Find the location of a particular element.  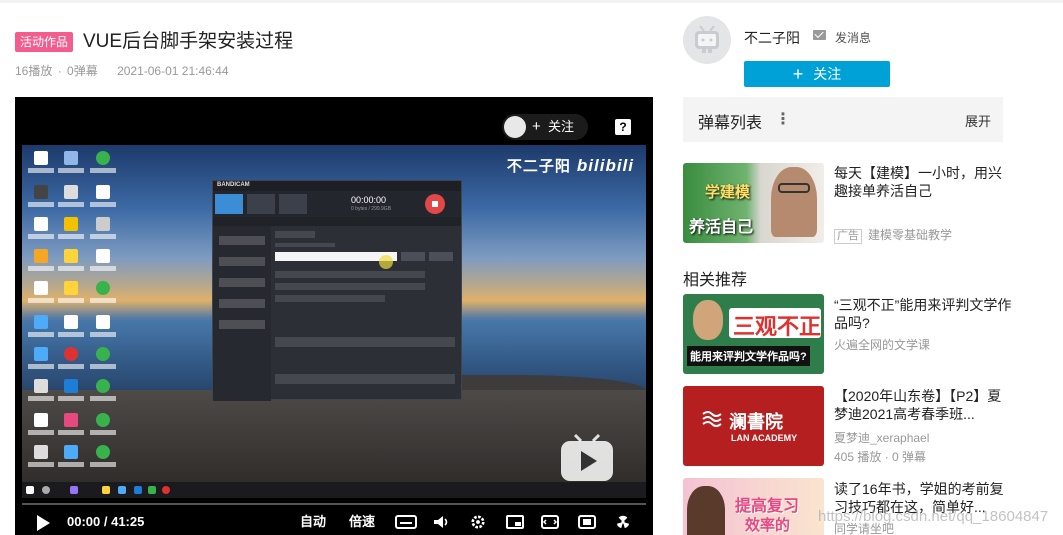

default-avatar-icon is located at coordinates (707, 39).